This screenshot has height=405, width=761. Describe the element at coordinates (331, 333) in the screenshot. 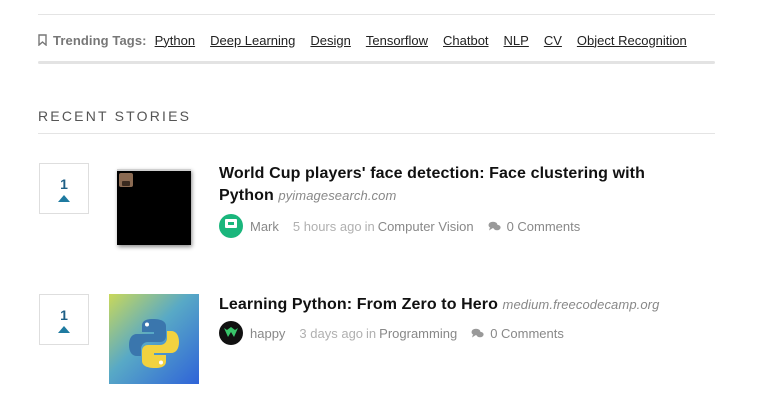

I see `post-time: 3 days ago` at that location.